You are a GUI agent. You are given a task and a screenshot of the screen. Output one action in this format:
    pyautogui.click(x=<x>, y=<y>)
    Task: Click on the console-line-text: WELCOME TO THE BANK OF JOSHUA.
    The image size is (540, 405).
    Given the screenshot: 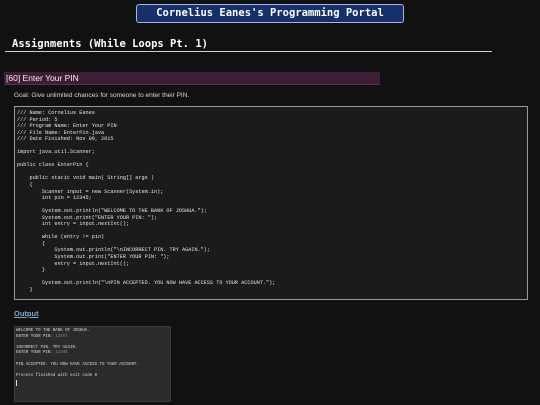 What is the action you would take?
    pyautogui.click(x=53, y=331)
    